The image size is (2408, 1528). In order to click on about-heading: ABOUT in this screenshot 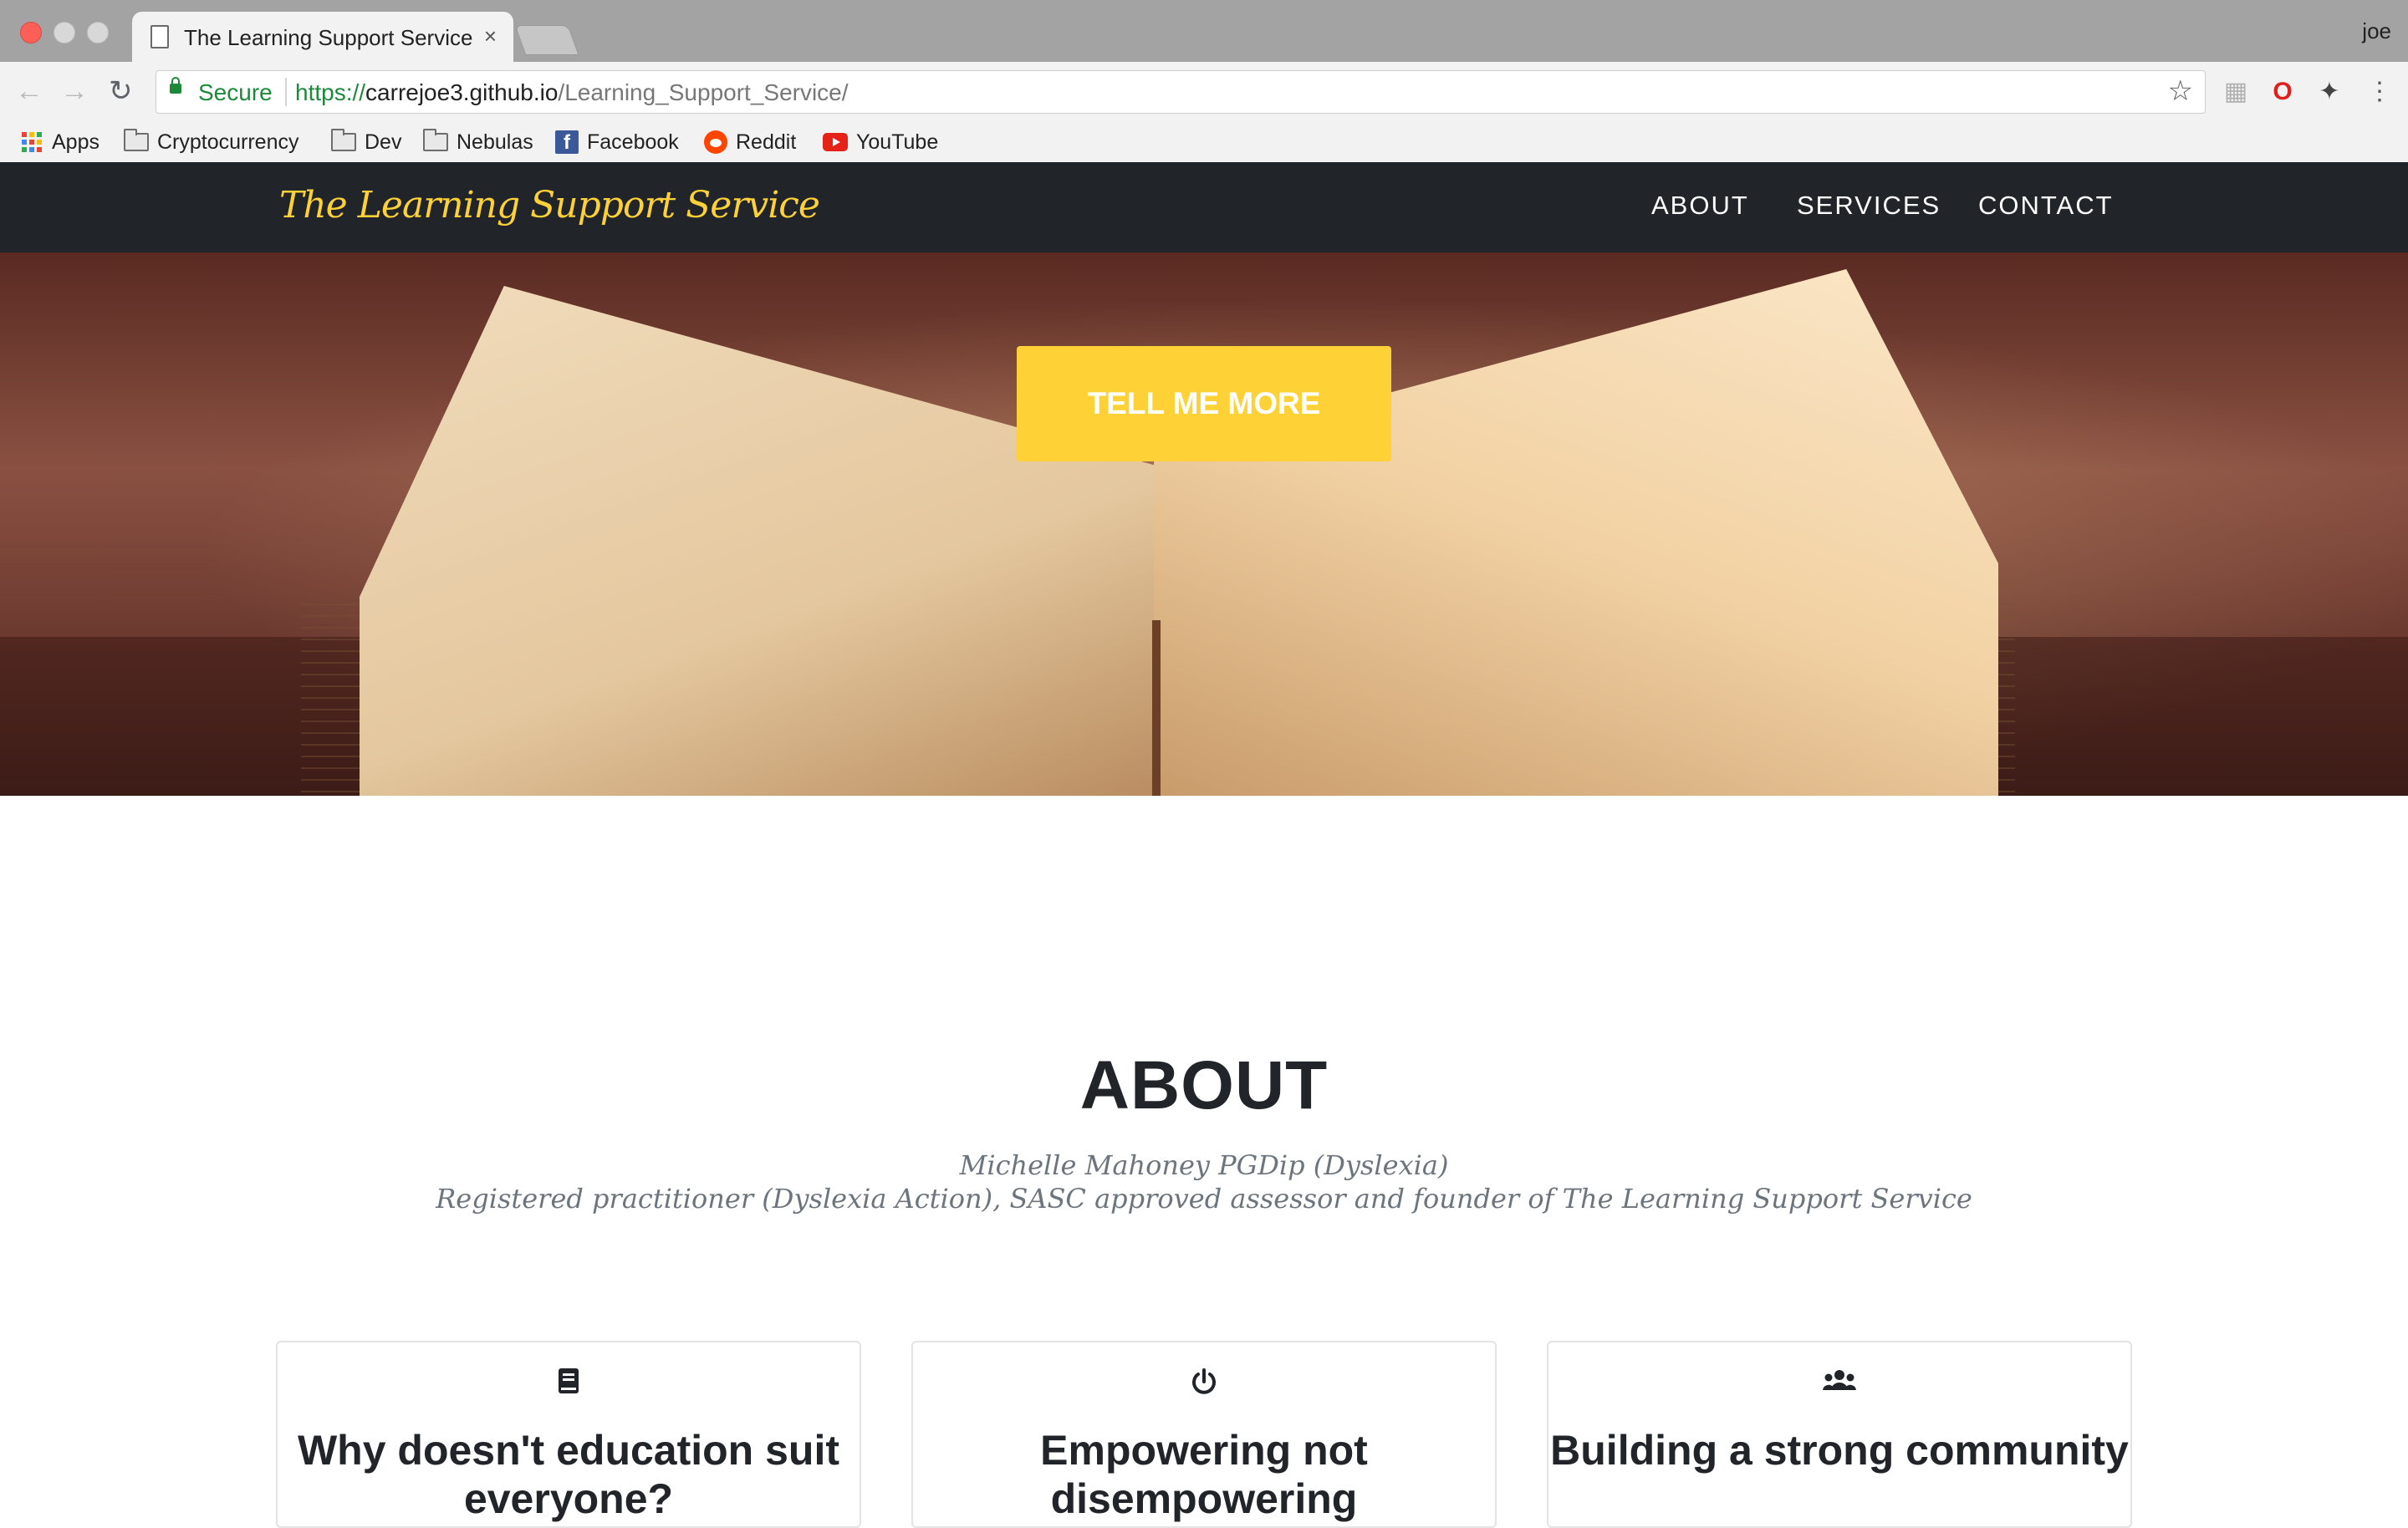, I will do `click(1204, 1085)`.